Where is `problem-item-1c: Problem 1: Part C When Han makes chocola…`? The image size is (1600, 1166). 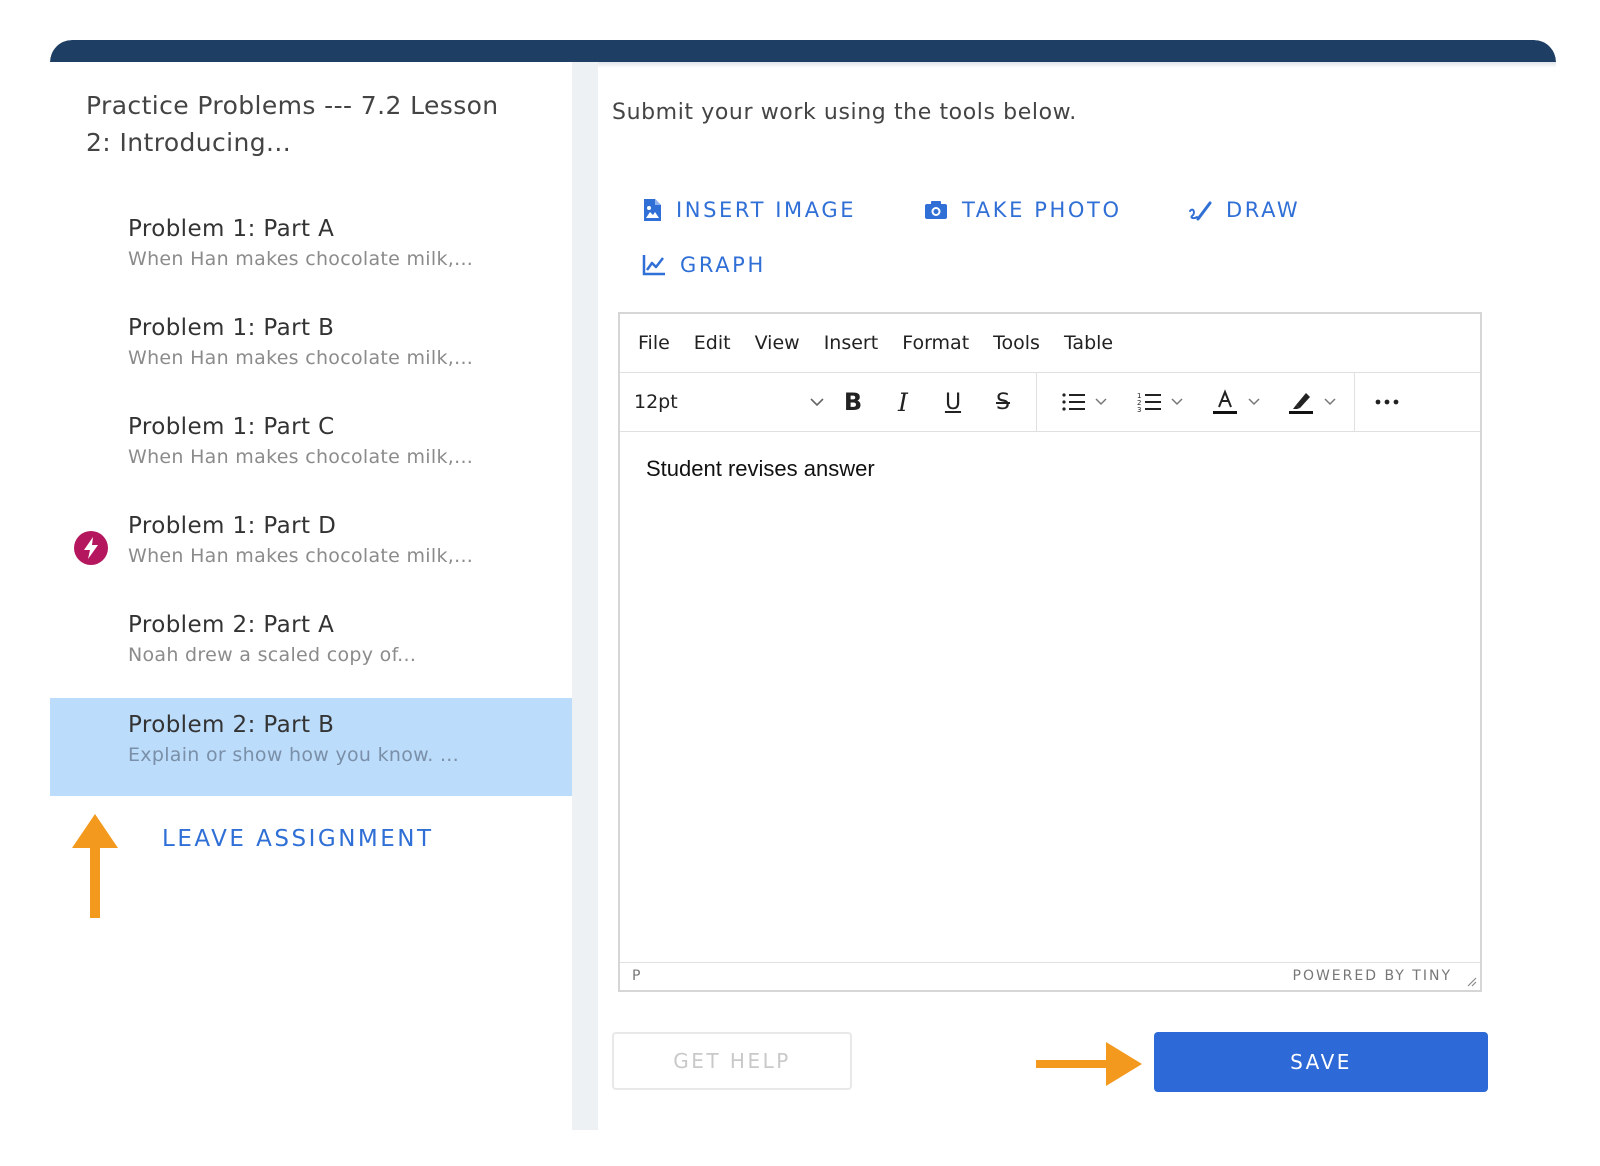 problem-item-1c: Problem 1: Part C When Han makes chocola… is located at coordinates (311, 449).